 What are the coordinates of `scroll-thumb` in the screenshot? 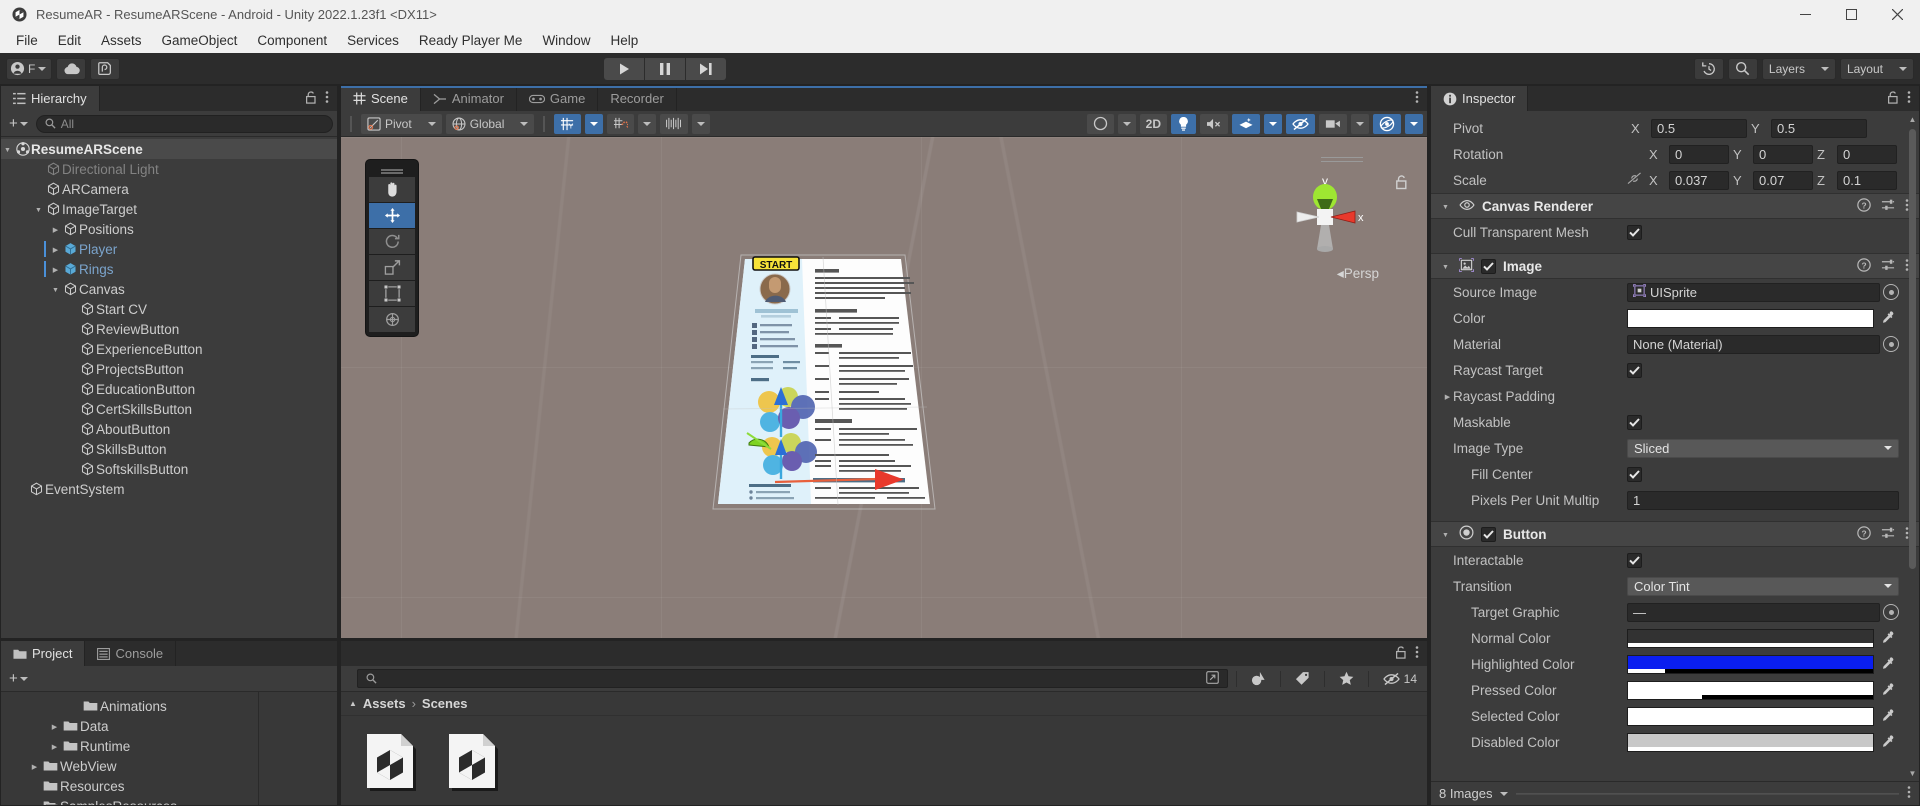 It's located at (1912, 349).